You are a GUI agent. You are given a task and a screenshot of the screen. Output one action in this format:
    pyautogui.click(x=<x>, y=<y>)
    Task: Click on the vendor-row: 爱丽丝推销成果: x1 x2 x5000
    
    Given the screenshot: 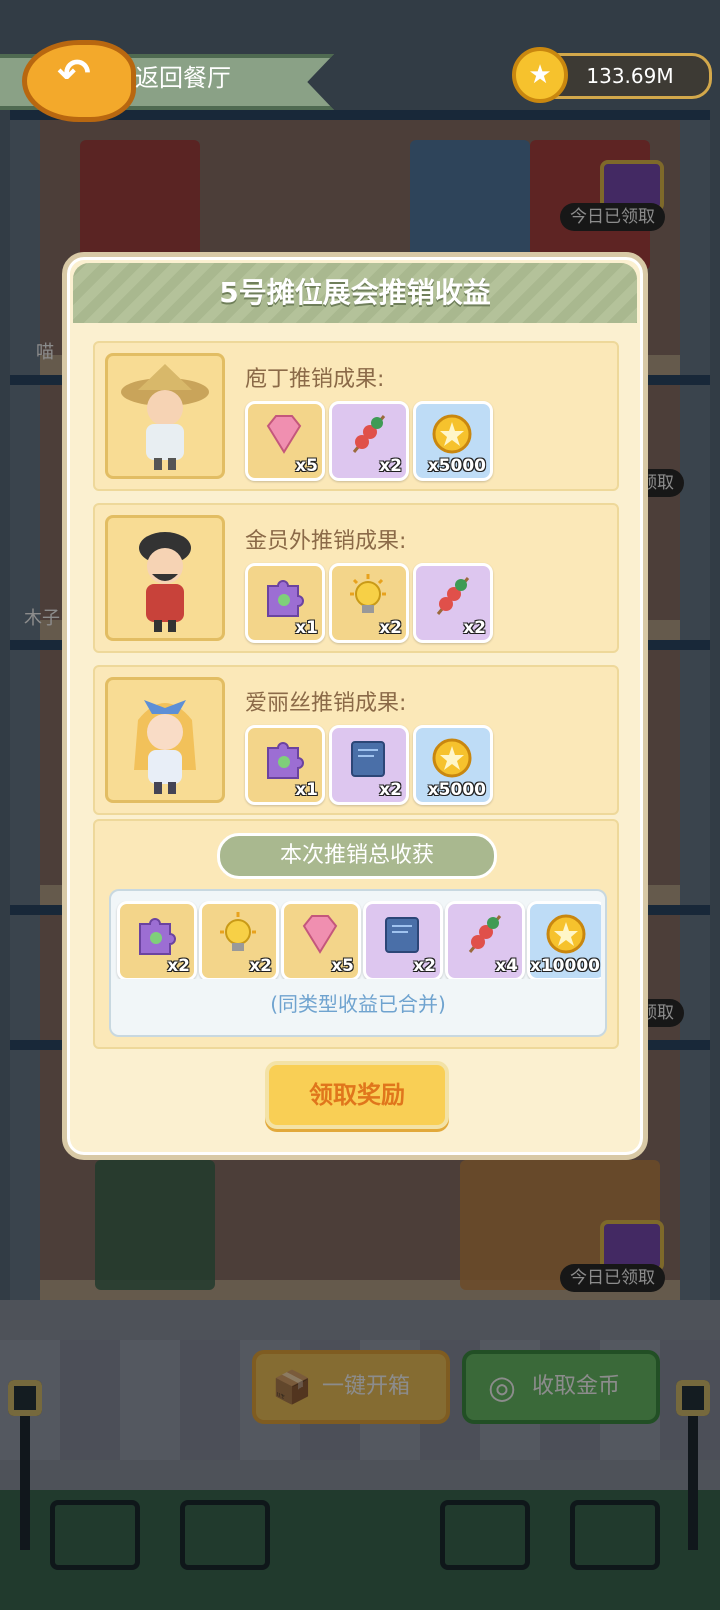 What is the action you would take?
    pyautogui.click(x=356, y=740)
    